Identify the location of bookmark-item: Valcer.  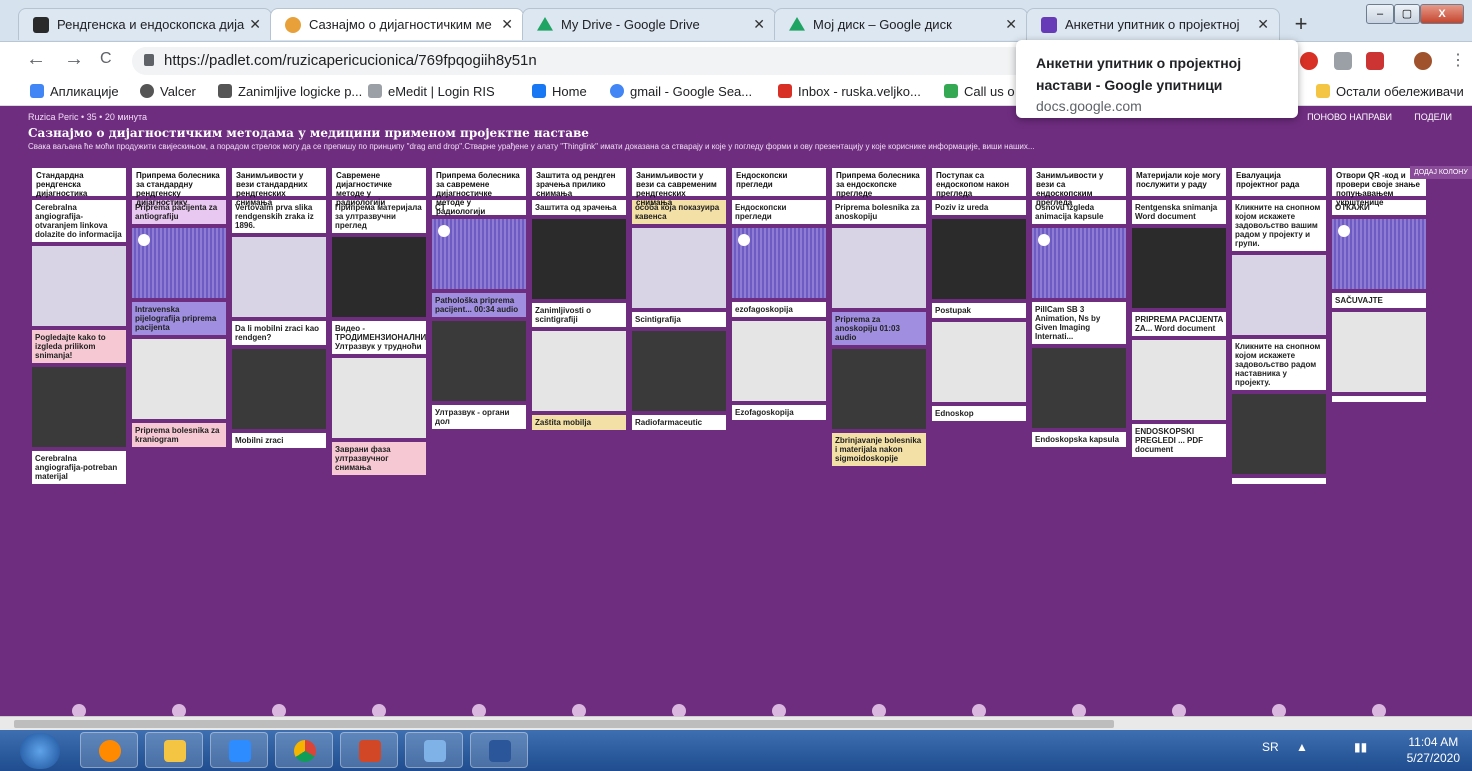
(168, 91).